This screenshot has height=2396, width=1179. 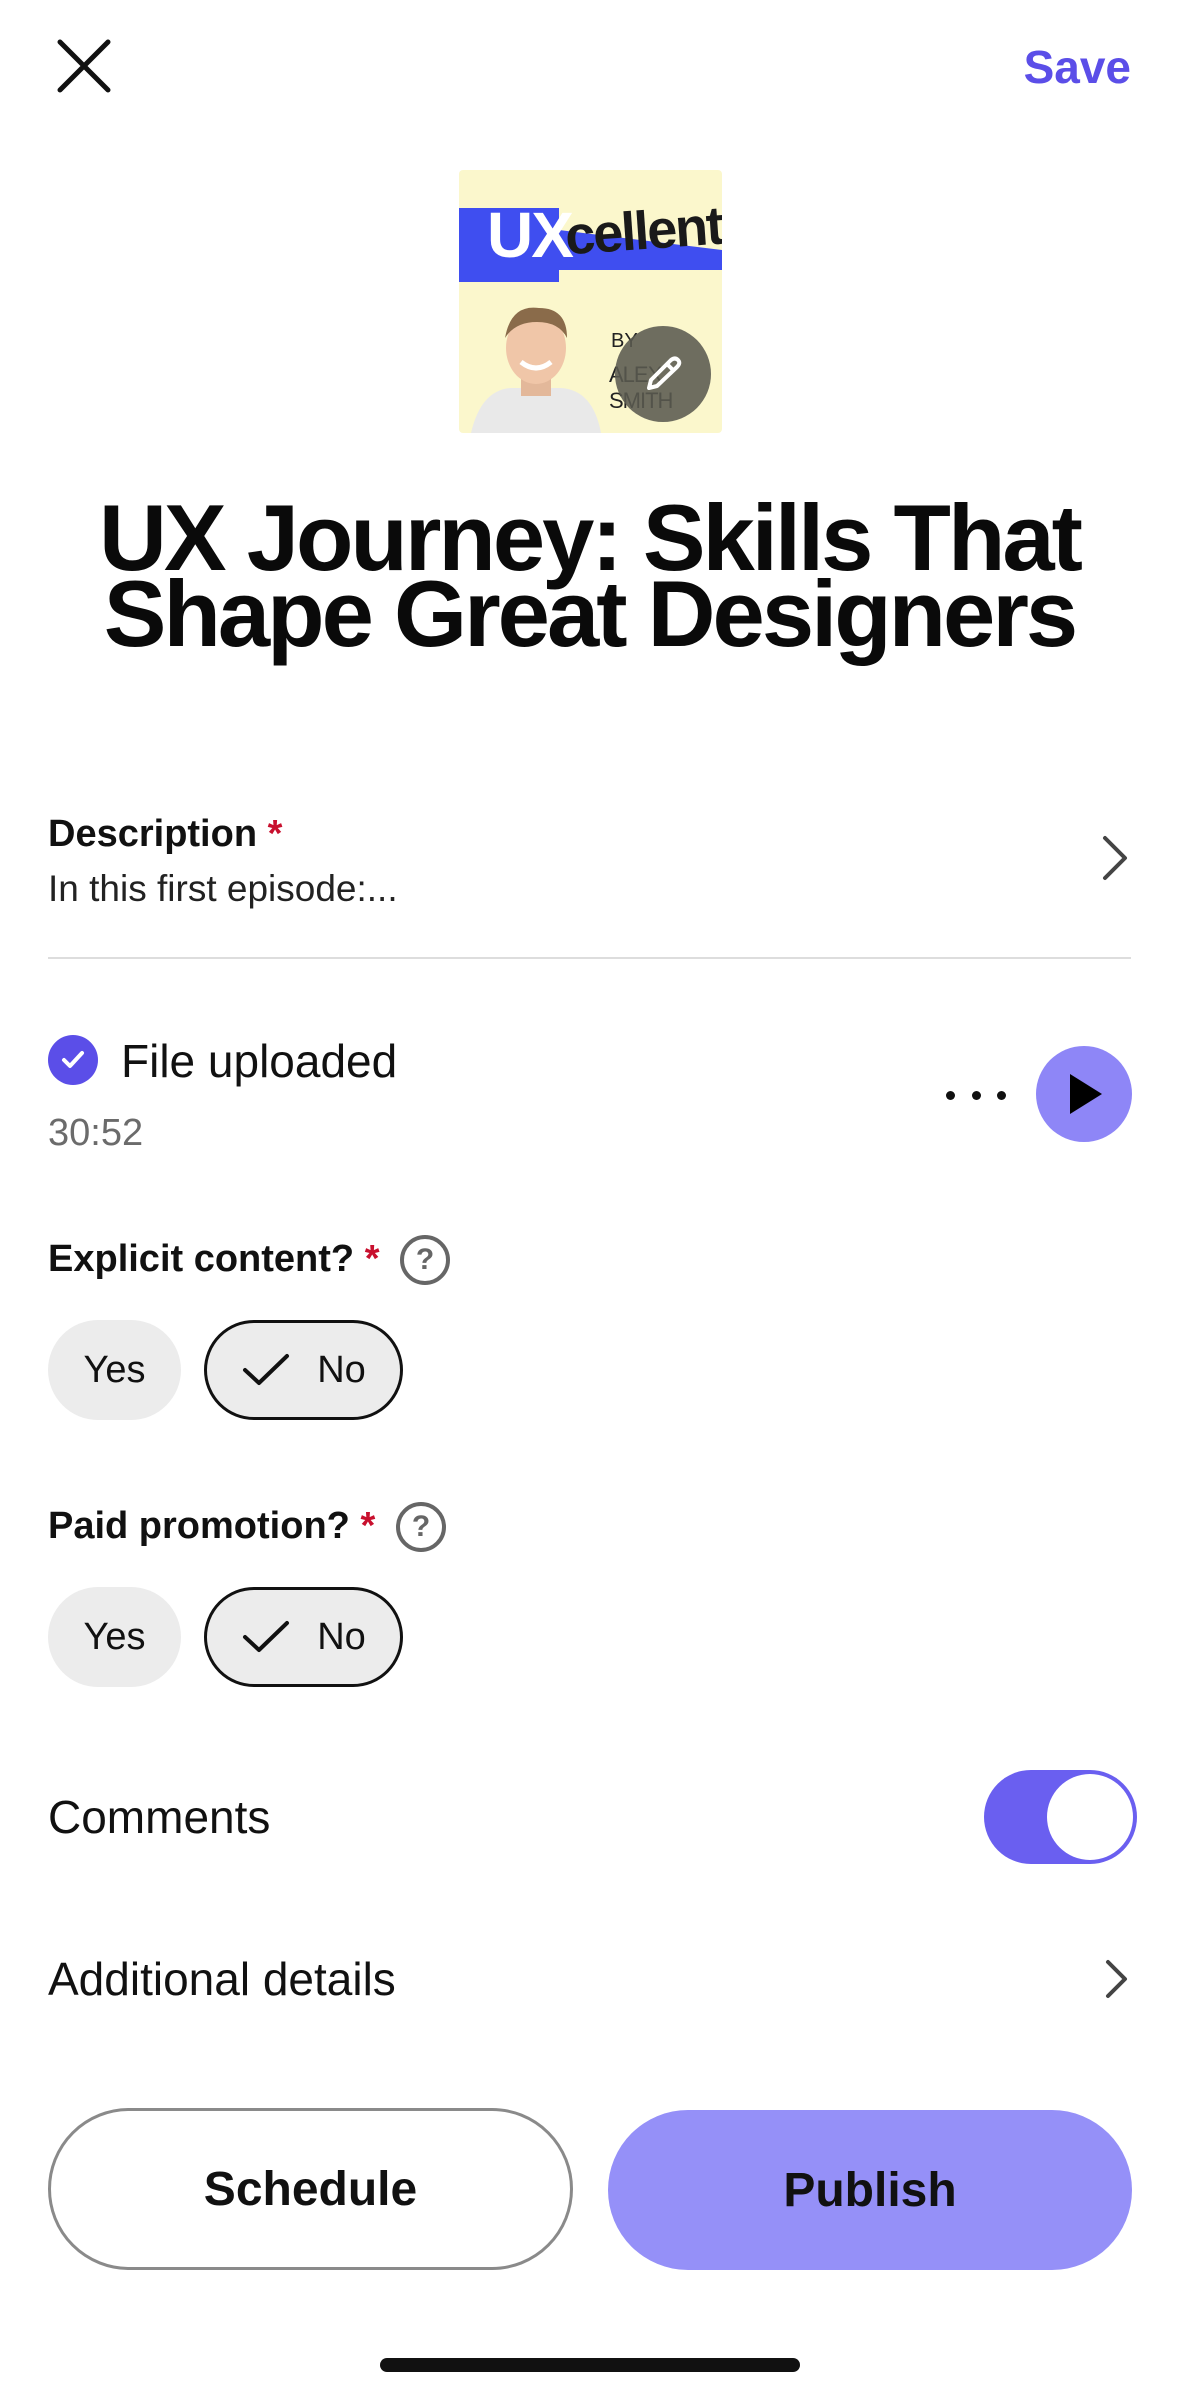 I want to click on edit-cover-button, so click(x=663, y=374).